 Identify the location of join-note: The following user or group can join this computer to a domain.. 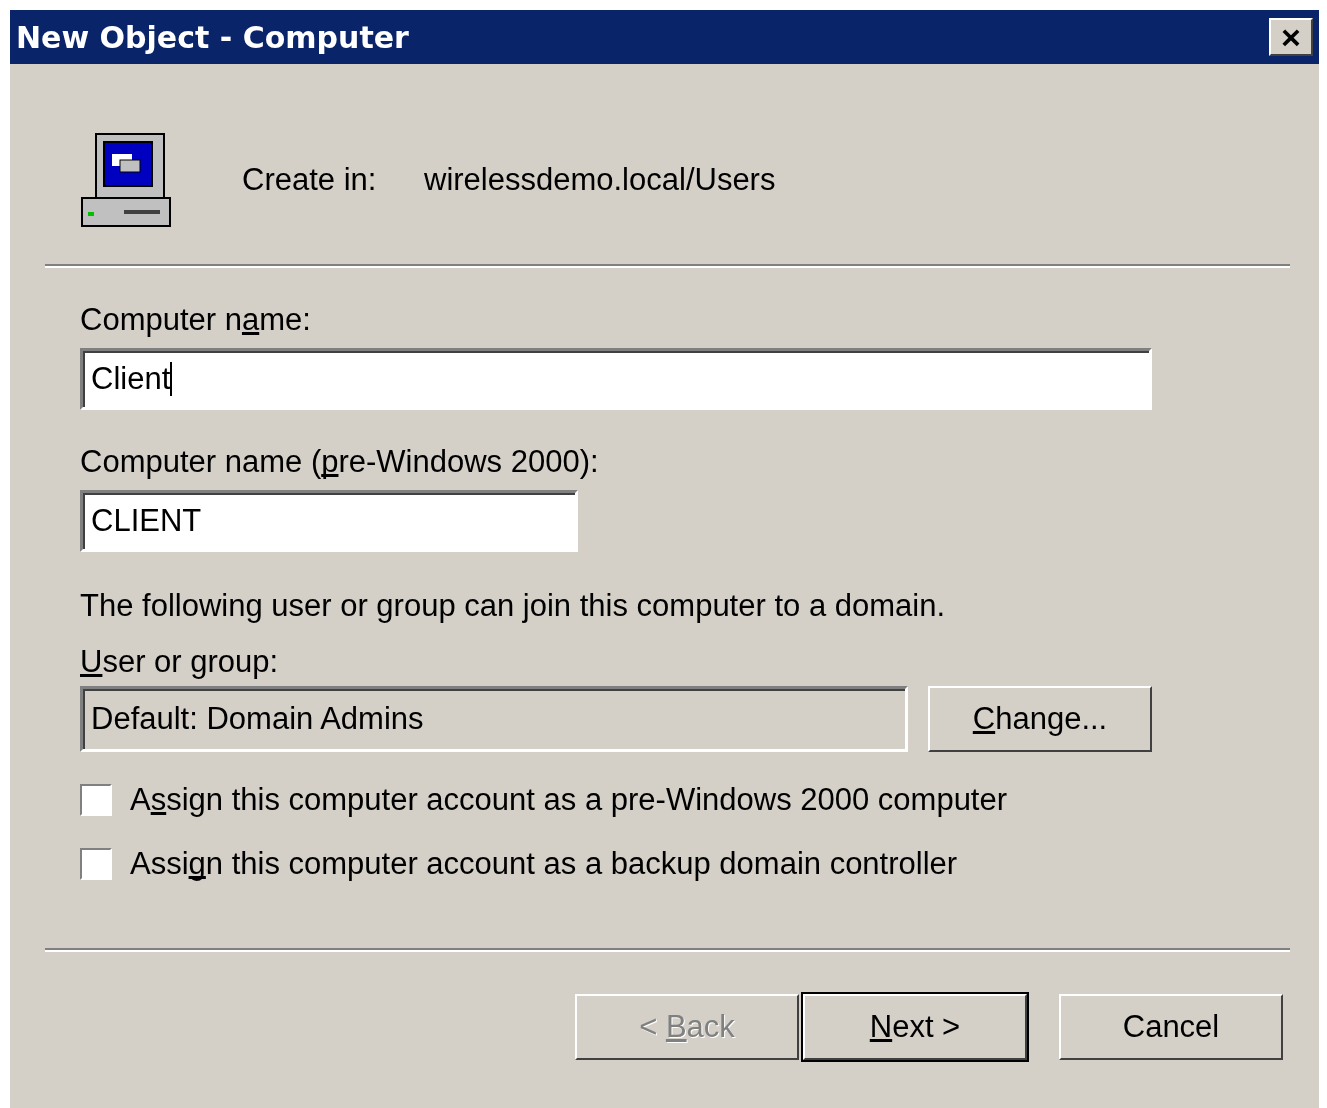
(513, 606).